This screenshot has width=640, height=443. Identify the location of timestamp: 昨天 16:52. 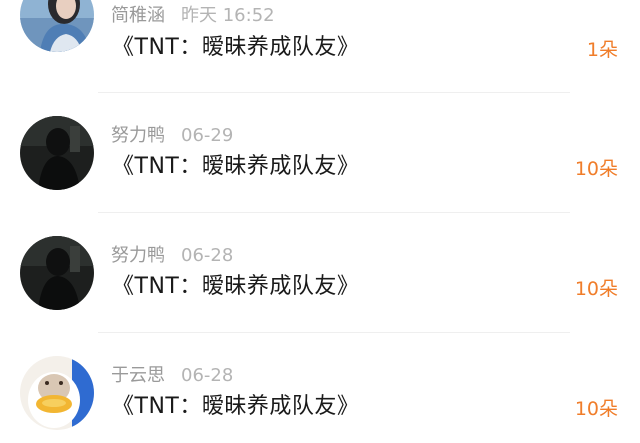
(228, 15).